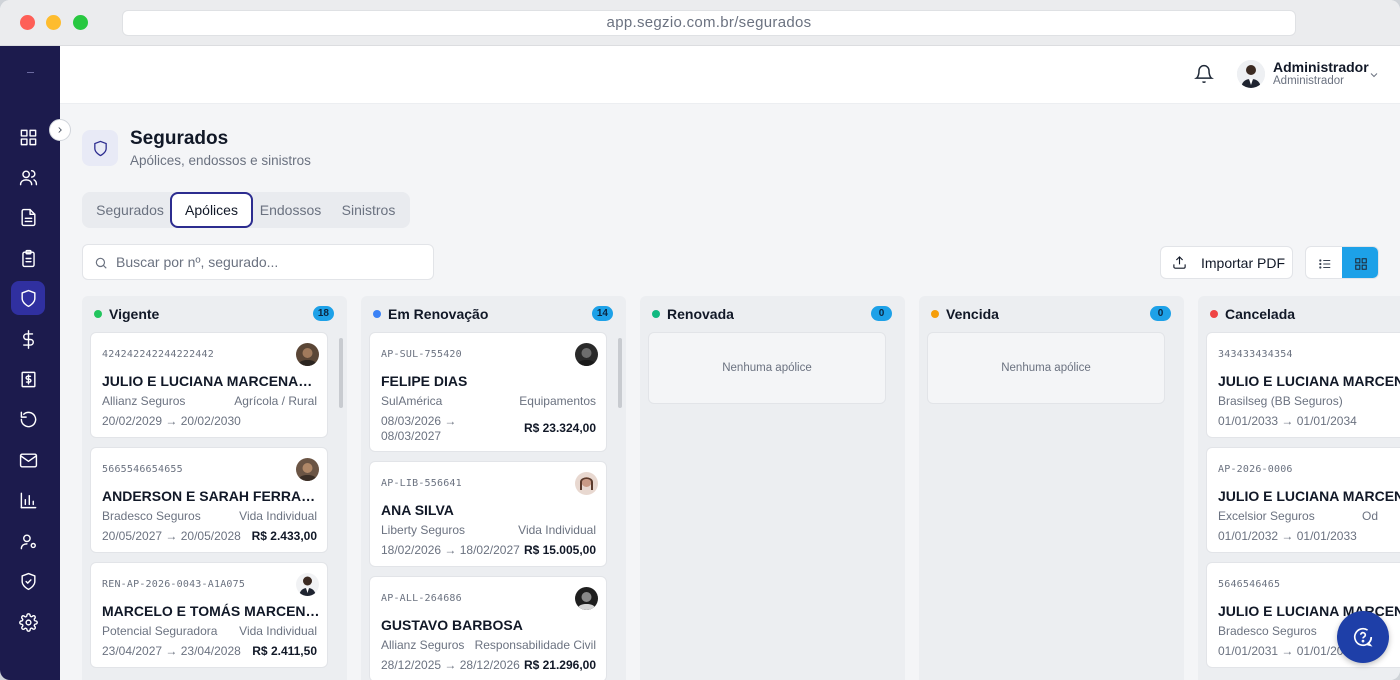 This screenshot has width=1400, height=680. I want to click on column-title: Vencida, so click(972, 314).